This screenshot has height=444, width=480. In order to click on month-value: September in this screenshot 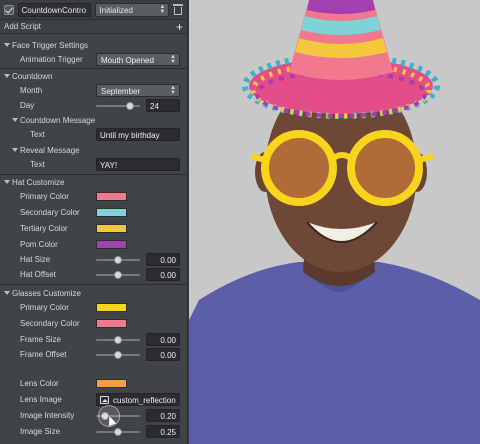, I will do `click(121, 91)`.